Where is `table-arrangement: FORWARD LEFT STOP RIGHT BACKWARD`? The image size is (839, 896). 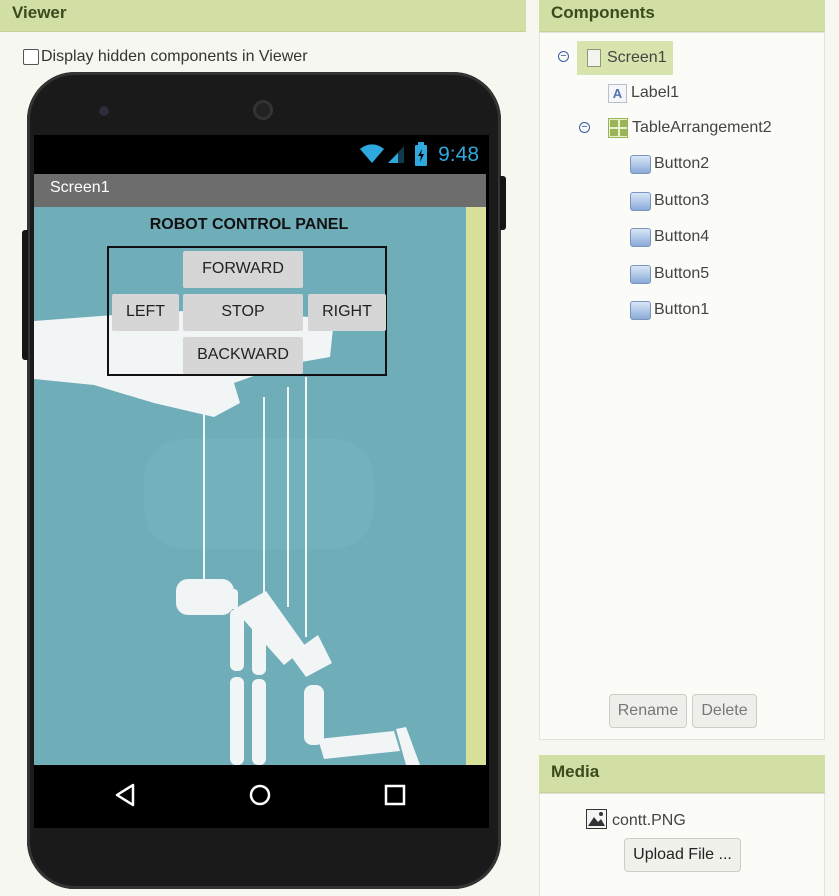
table-arrangement: FORWARD LEFT STOP RIGHT BACKWARD is located at coordinates (247, 311).